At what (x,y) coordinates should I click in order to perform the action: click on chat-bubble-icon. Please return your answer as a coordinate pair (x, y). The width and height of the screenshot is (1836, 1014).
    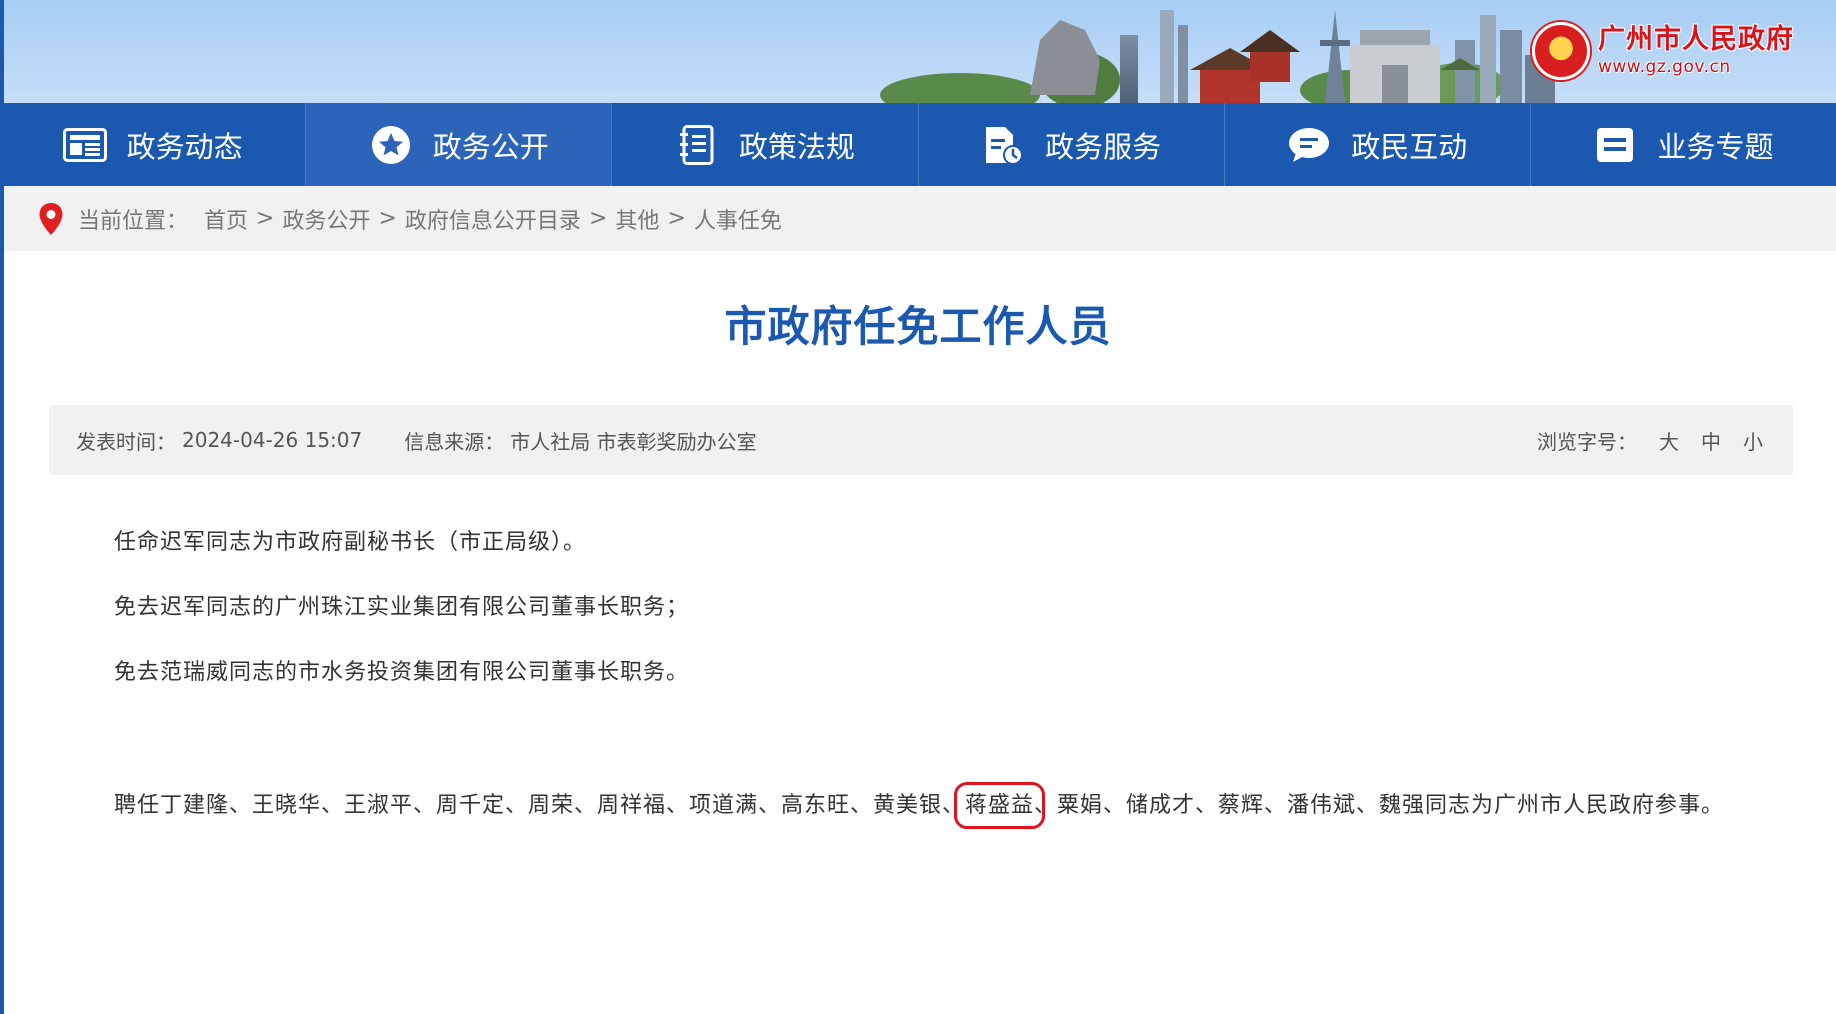
    Looking at the image, I should click on (1309, 145).